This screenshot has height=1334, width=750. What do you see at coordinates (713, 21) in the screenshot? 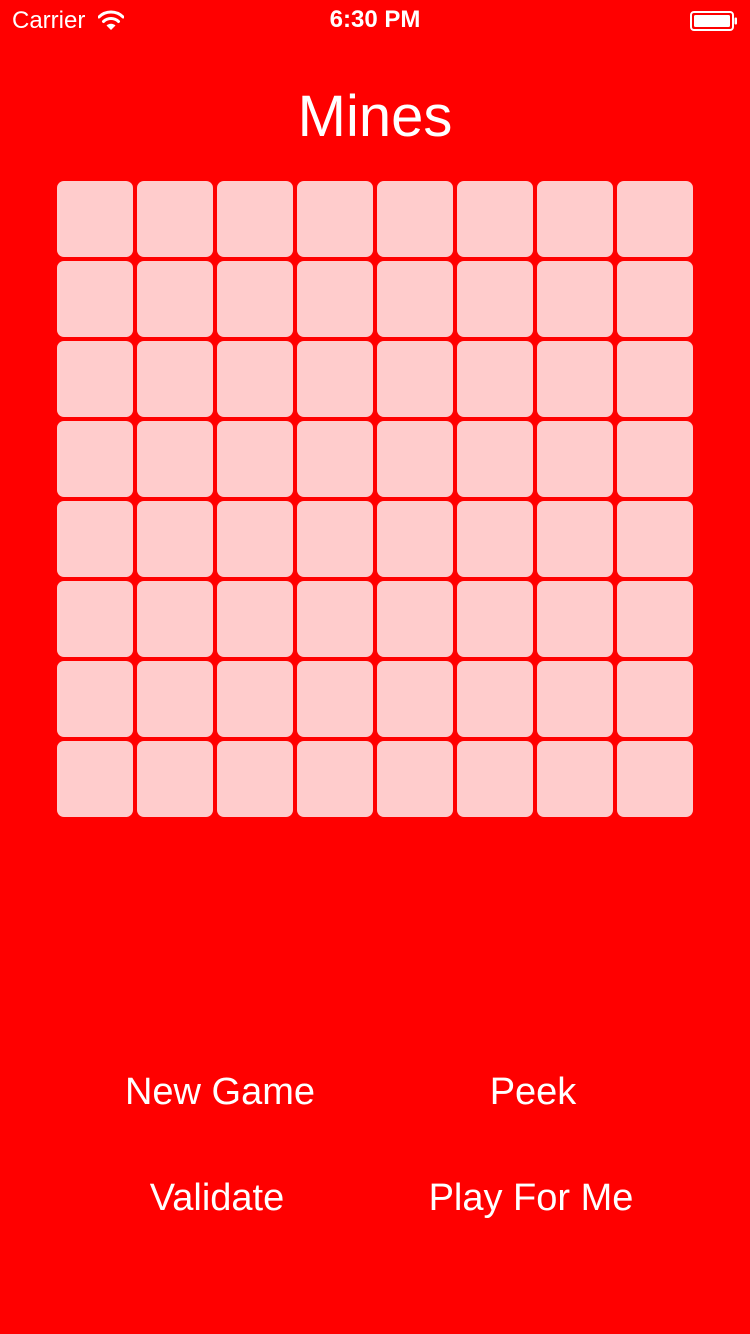
I see `battery-icon` at bounding box center [713, 21].